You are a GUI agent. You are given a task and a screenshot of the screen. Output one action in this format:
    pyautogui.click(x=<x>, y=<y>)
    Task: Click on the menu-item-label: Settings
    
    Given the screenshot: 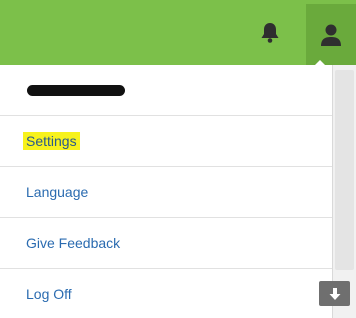 What is the action you would take?
    pyautogui.click(x=51, y=141)
    